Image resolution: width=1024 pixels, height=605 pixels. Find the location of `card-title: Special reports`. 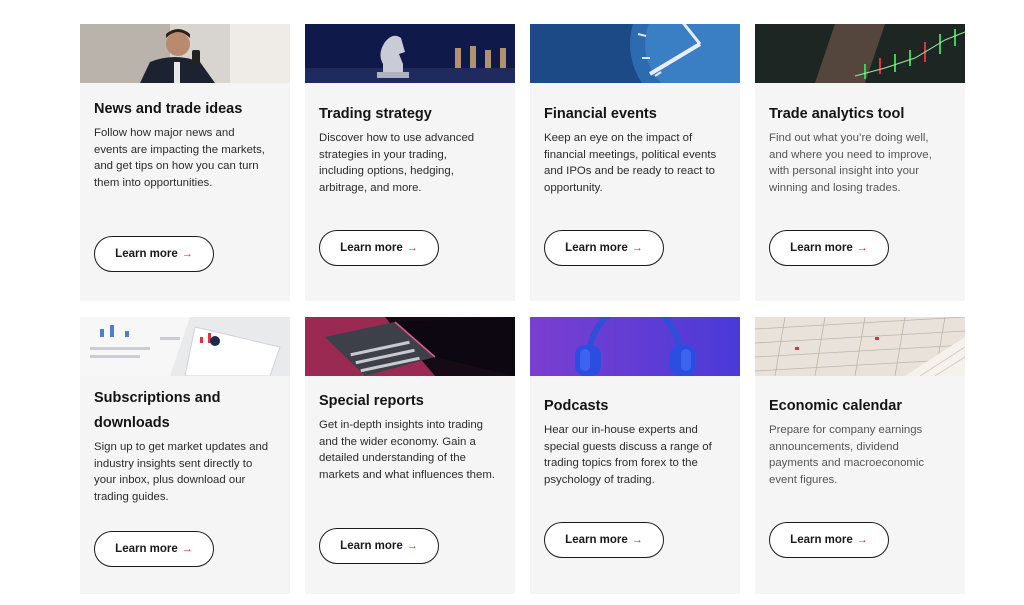

card-title: Special reports is located at coordinates (371, 401).